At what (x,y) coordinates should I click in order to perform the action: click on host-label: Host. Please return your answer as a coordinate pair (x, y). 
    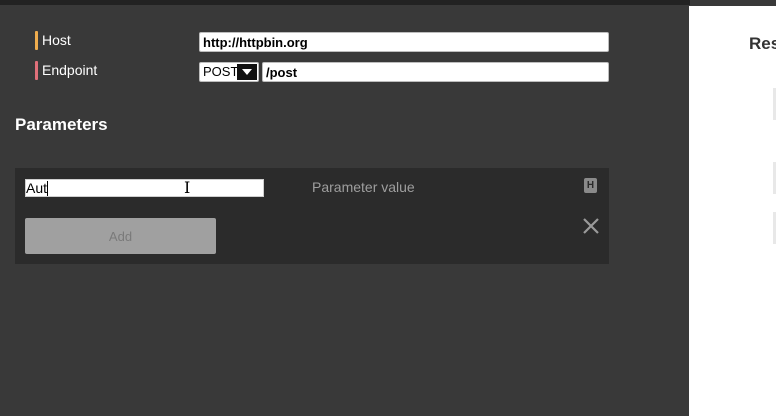
    Looking at the image, I should click on (53, 40).